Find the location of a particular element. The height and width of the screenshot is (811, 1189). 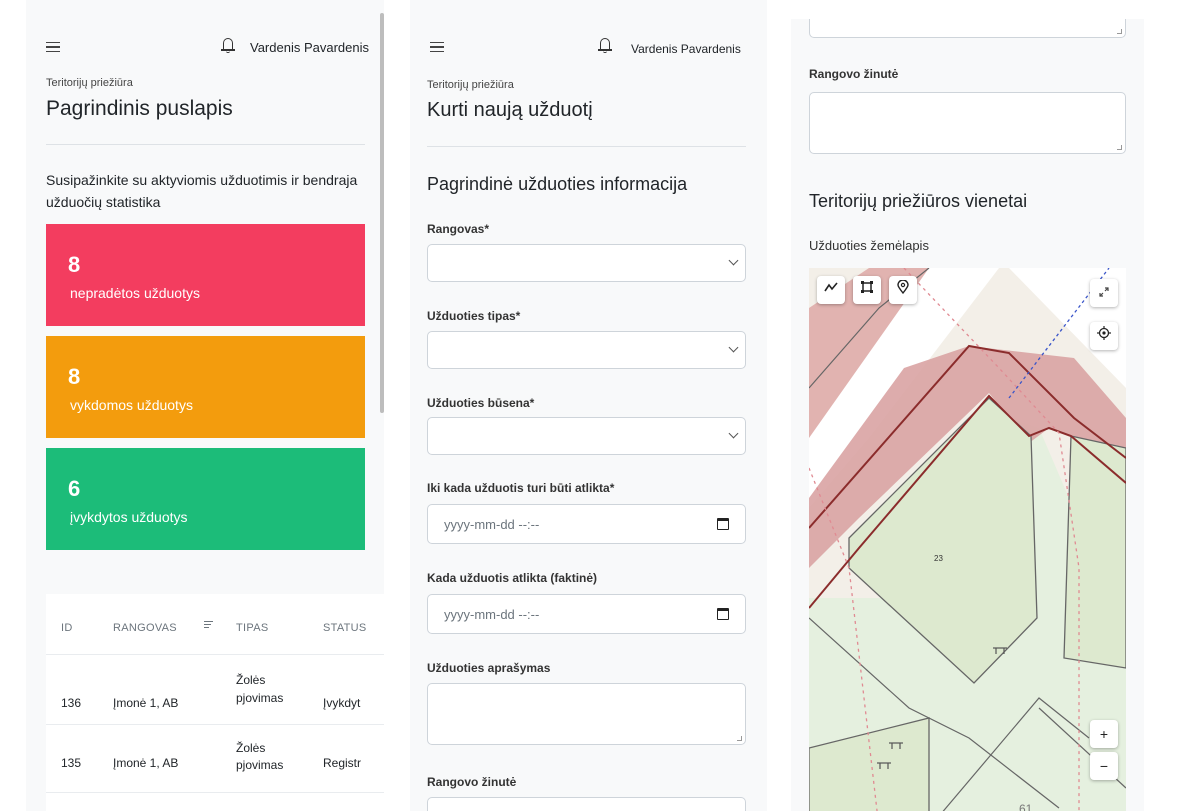

due-date-input: yyyy-mm-dd --:-- is located at coordinates (586, 524).